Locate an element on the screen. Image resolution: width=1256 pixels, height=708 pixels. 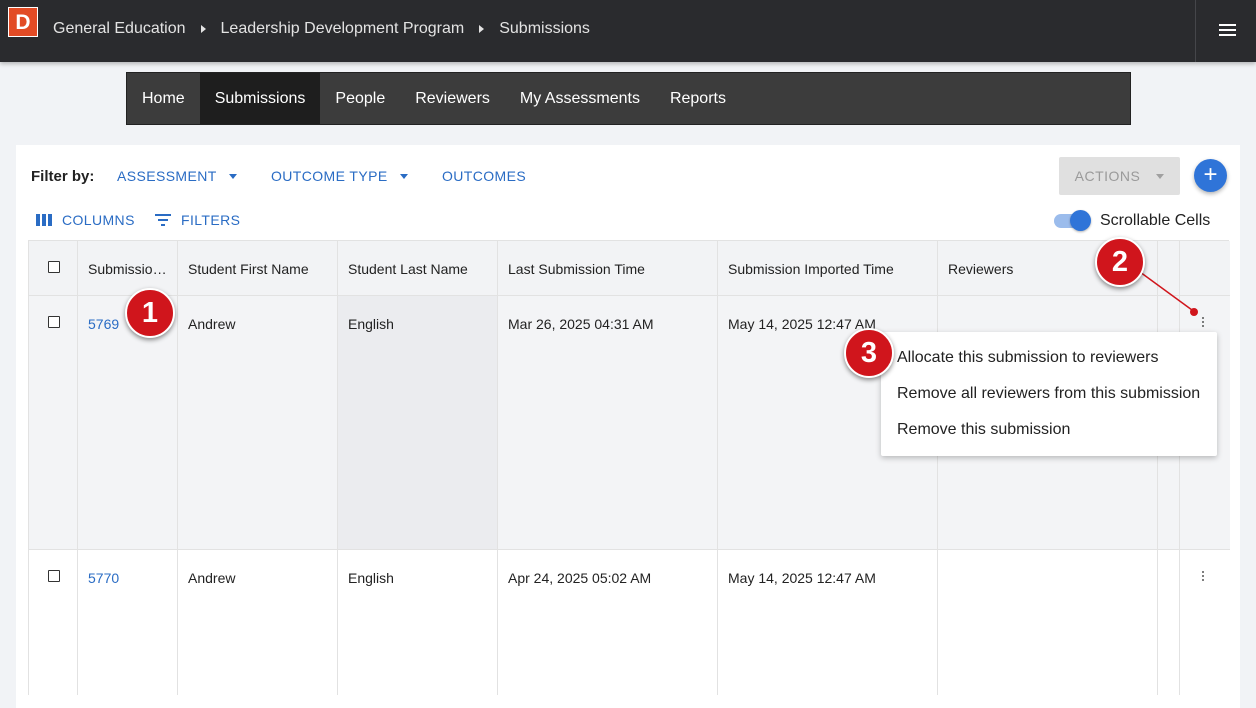
outcome-type-filter-dropdown: OUTCOME TYPE is located at coordinates (339, 176).